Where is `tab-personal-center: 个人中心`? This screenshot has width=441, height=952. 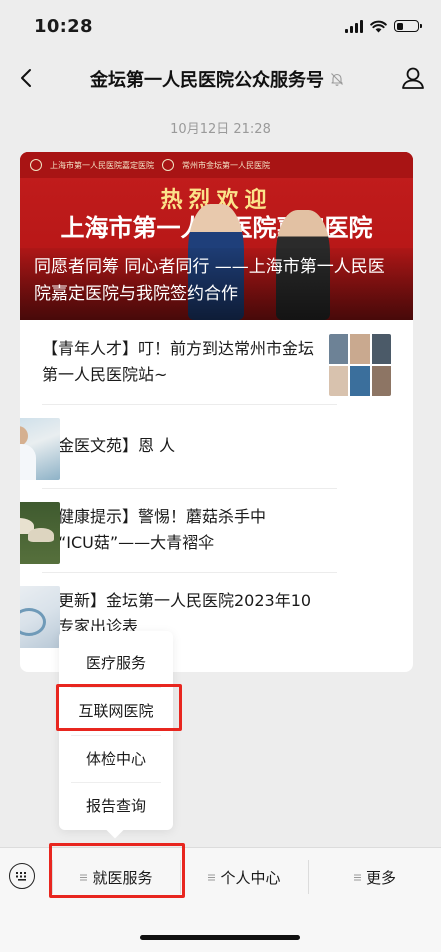 tab-personal-center: 个人中心 is located at coordinates (244, 877).